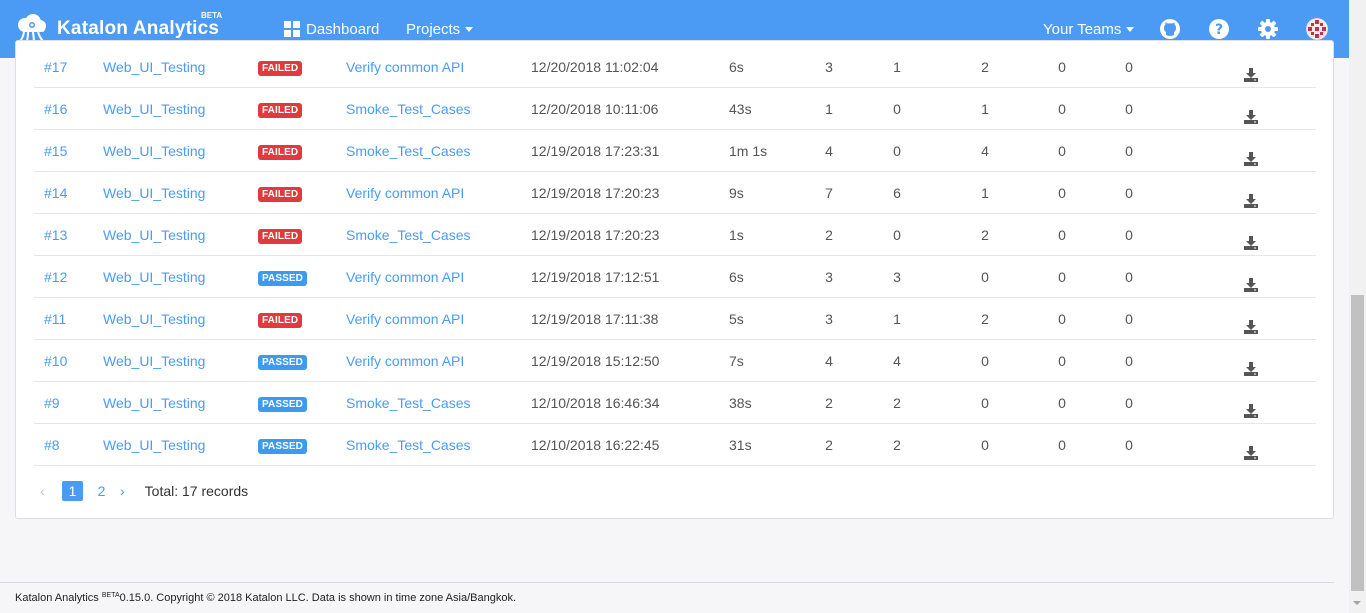  Describe the element at coordinates (72, 491) in the screenshot. I see `page-1-button: 1` at that location.